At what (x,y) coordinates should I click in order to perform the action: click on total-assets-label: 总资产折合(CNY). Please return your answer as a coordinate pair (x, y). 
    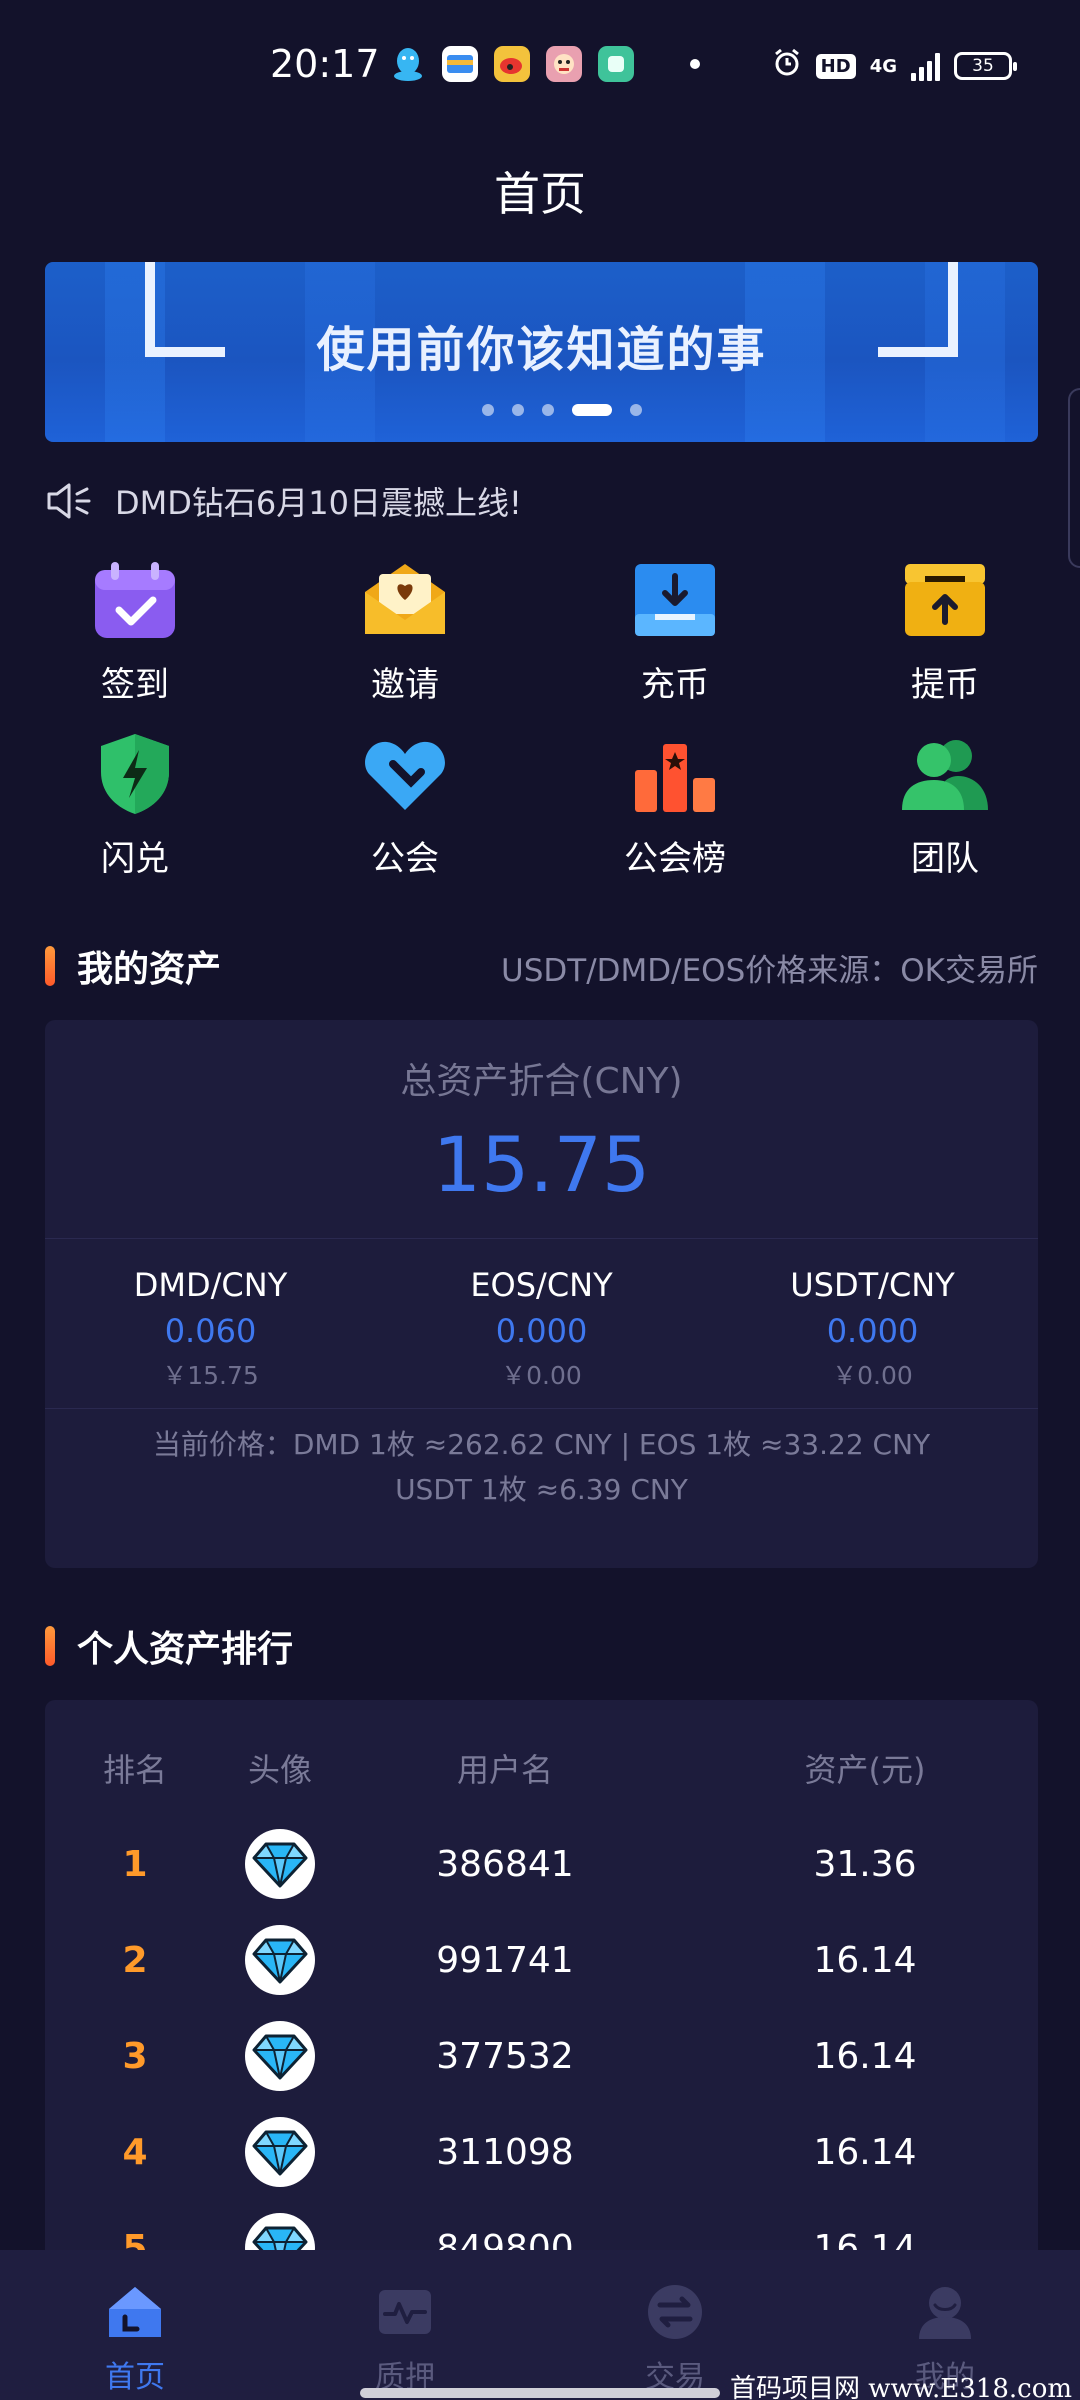
    Looking at the image, I should click on (541, 1081).